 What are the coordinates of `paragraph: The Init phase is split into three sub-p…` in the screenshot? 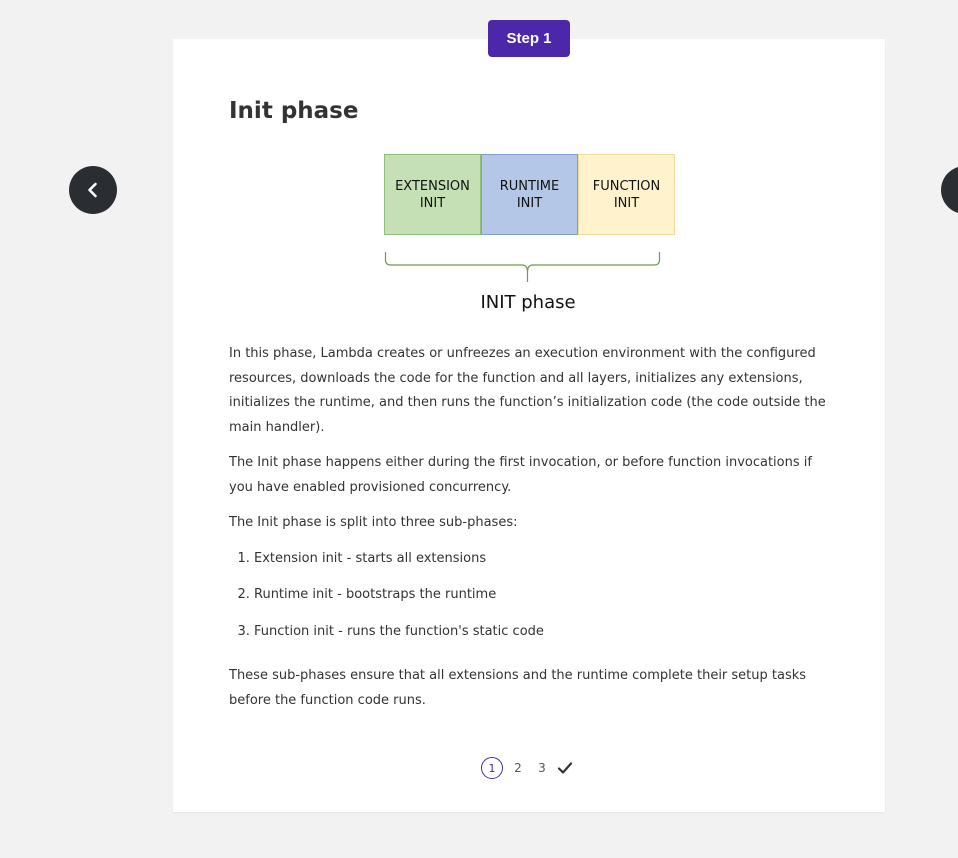 It's located at (373, 522).